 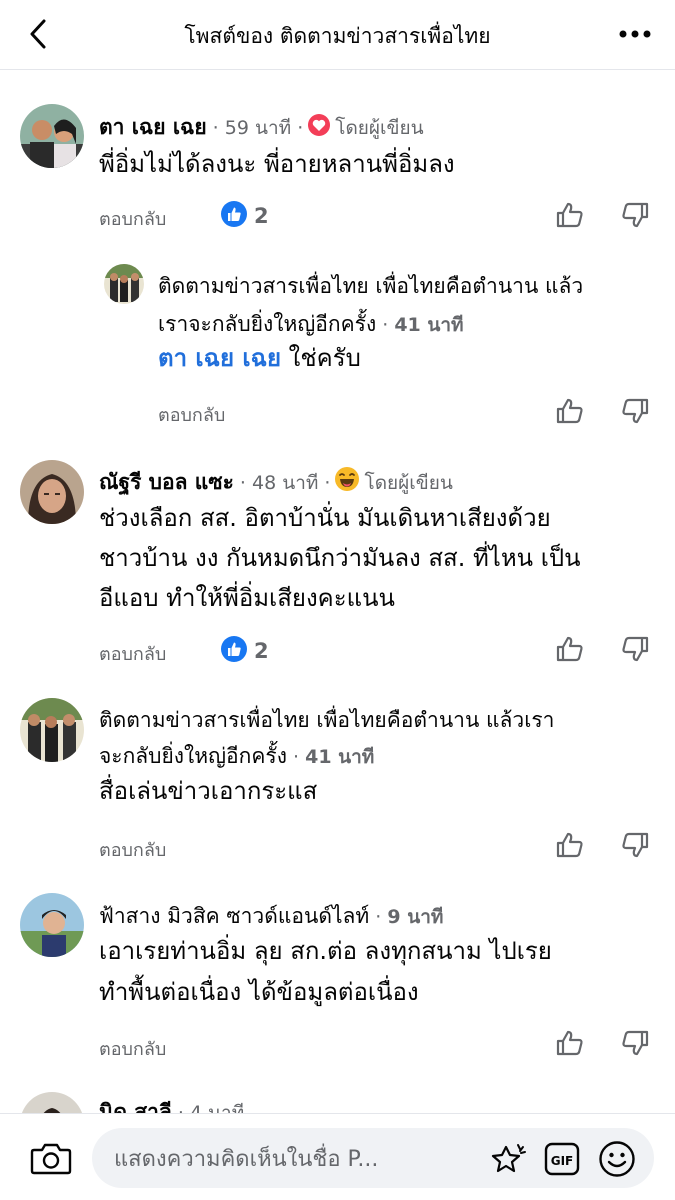 What do you see at coordinates (415, 917) in the screenshot?
I see `comment-time: 9 นาที` at bounding box center [415, 917].